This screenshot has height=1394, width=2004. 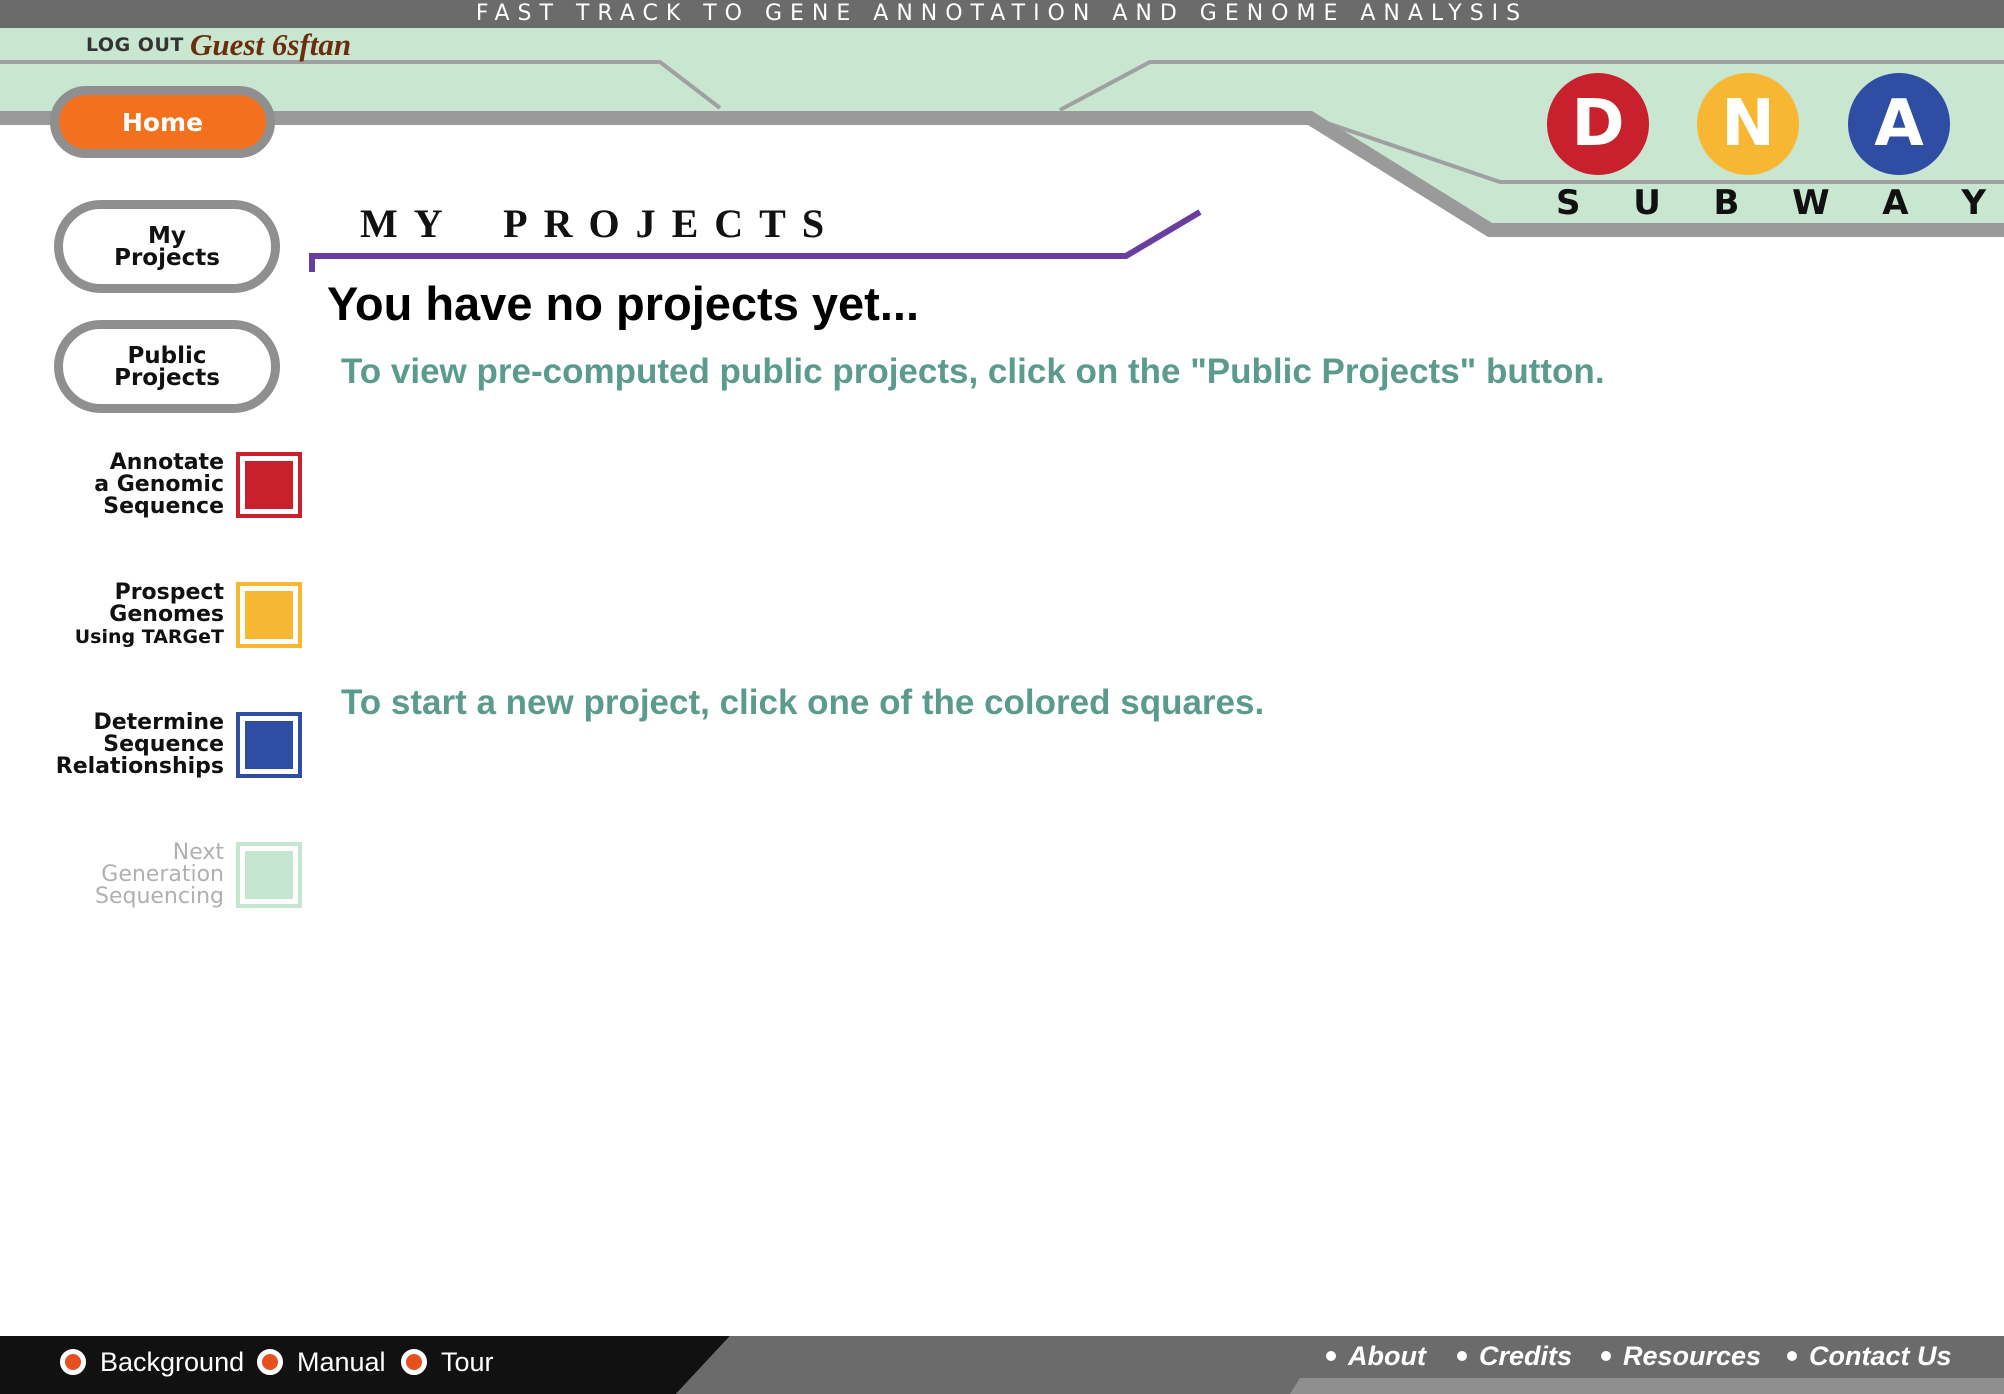 I want to click on ngs-square, so click(x=269, y=875).